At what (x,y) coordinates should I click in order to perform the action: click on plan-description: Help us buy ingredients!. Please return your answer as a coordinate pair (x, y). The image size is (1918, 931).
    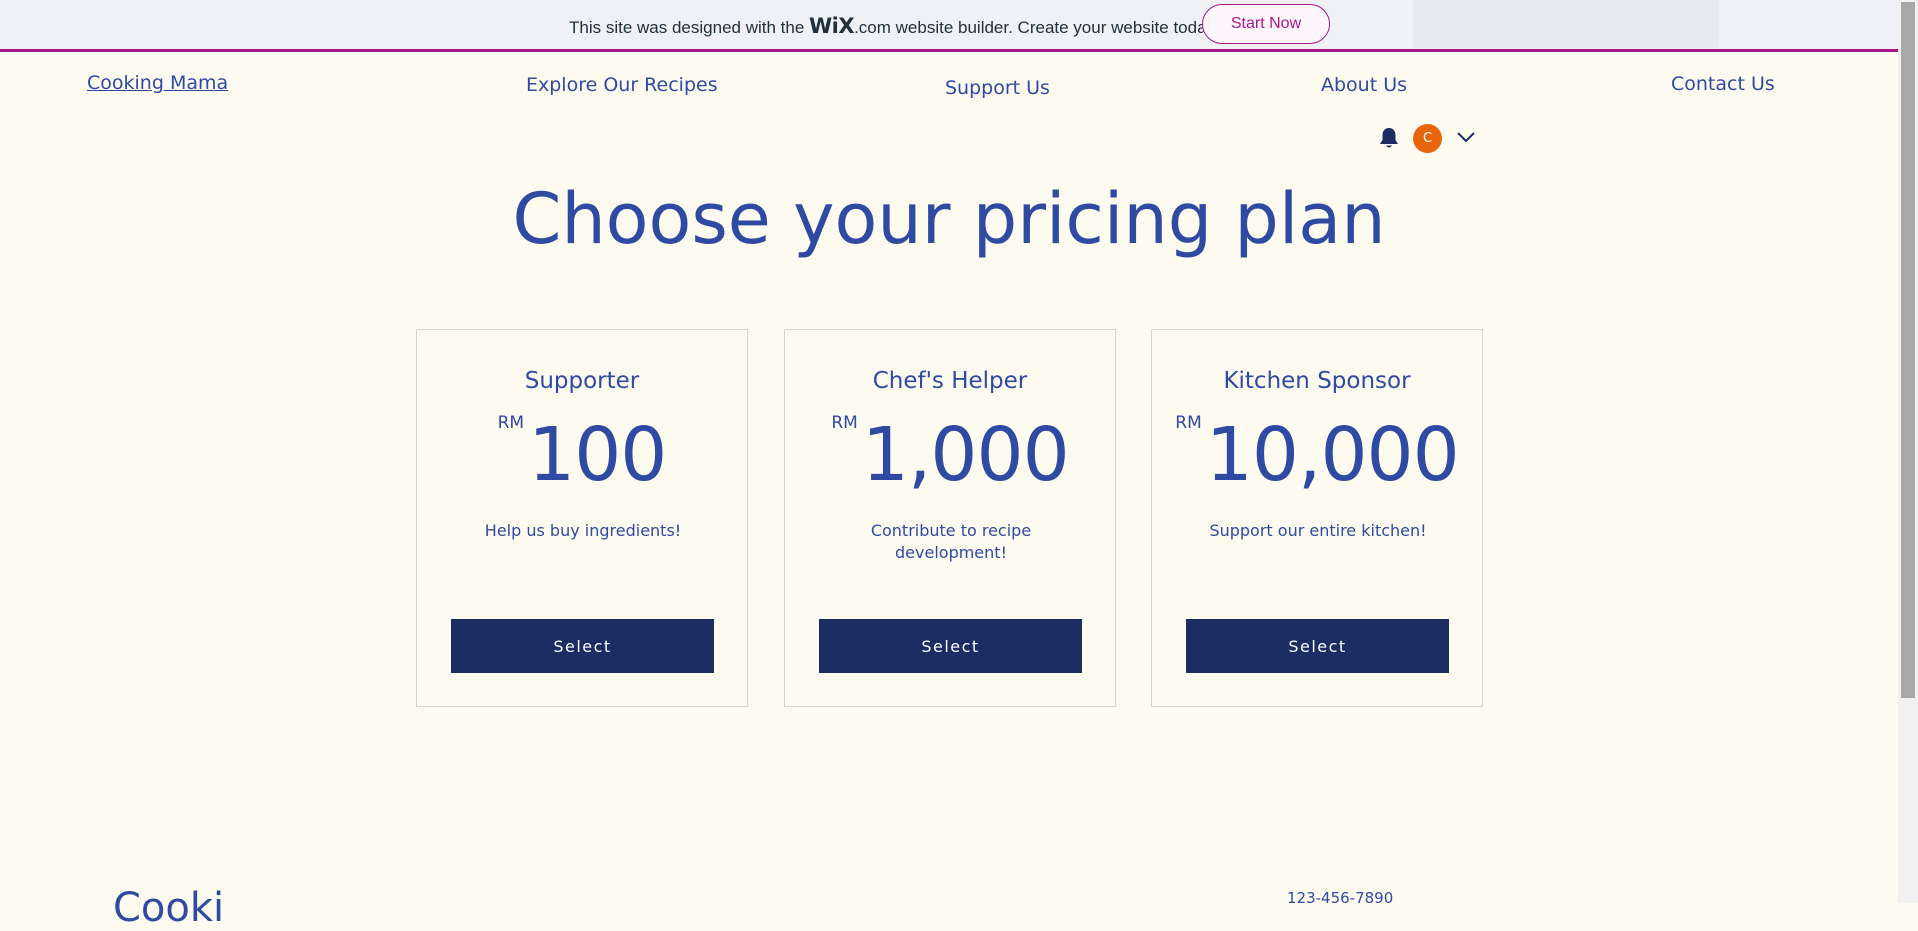
    Looking at the image, I should click on (583, 530).